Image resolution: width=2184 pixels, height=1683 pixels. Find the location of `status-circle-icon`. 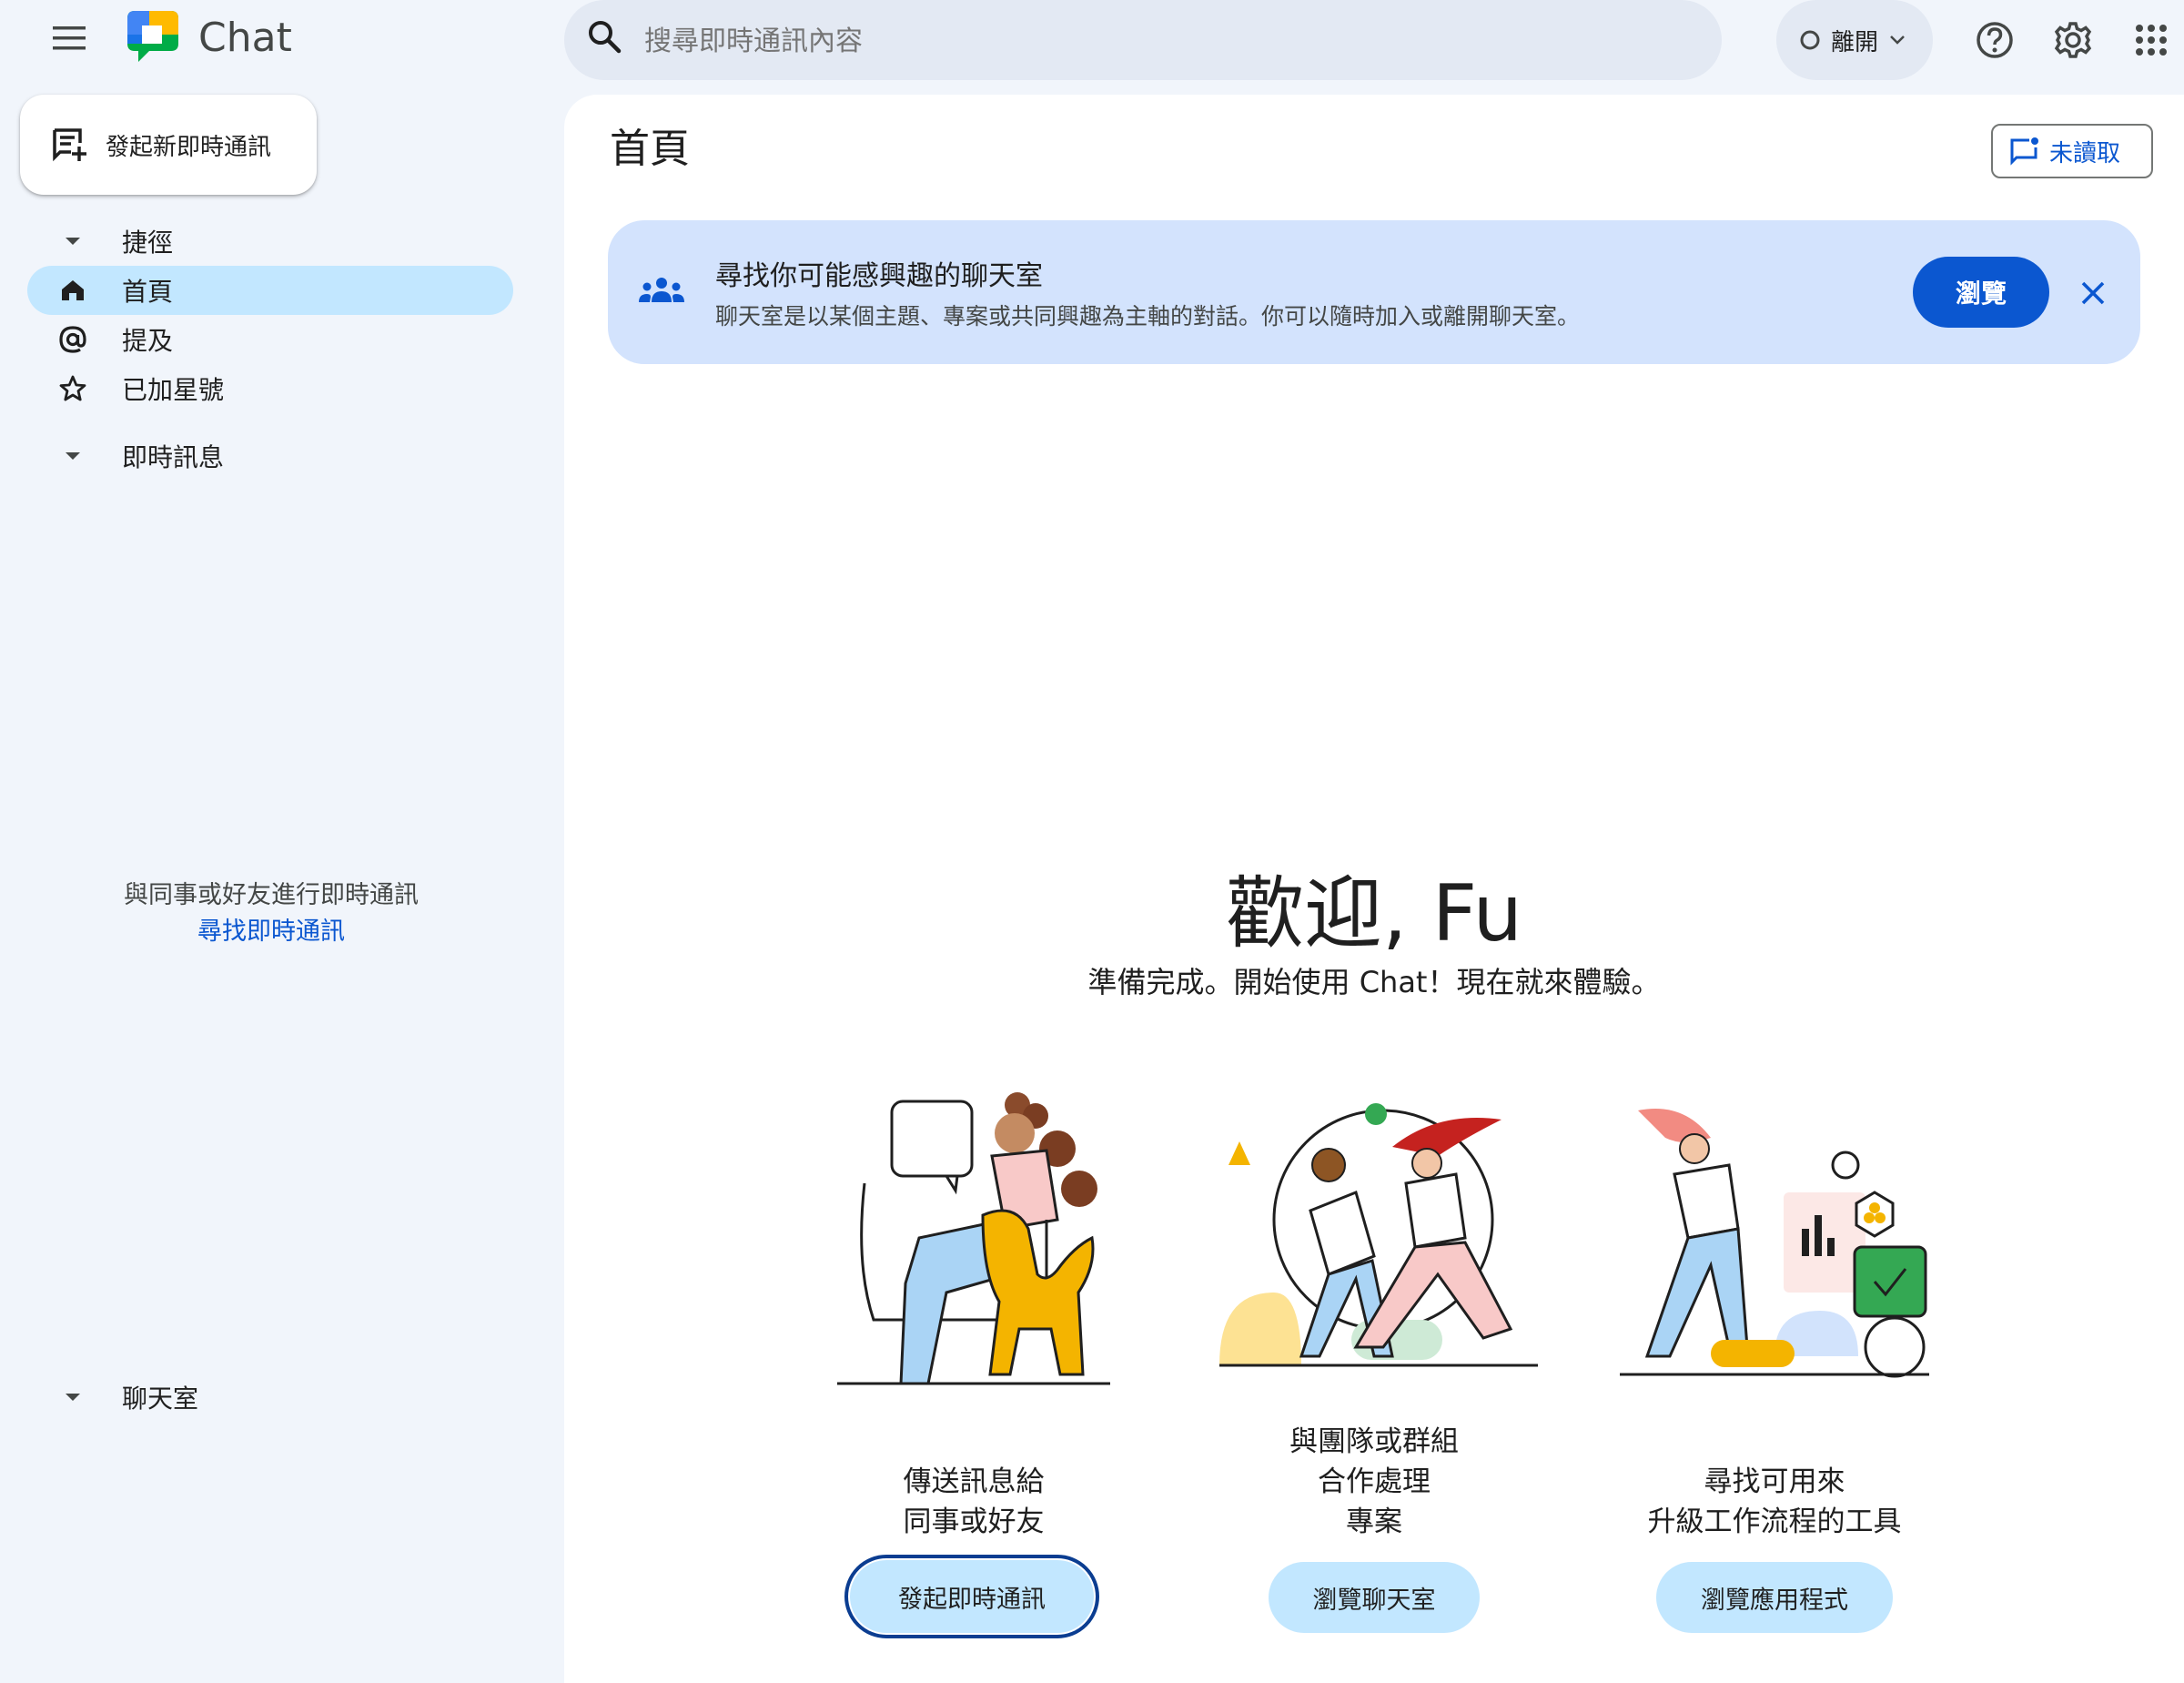

status-circle-icon is located at coordinates (1810, 40).